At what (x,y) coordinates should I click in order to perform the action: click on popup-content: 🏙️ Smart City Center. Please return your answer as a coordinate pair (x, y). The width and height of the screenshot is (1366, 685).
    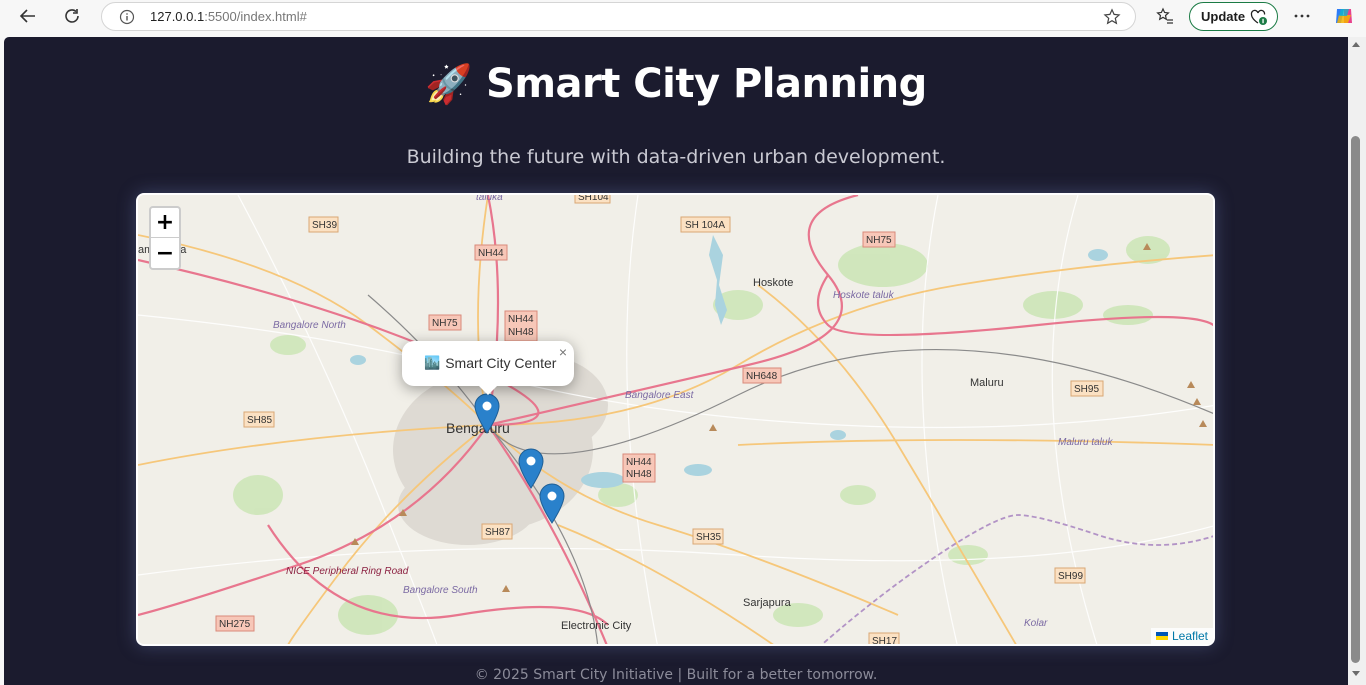
    Looking at the image, I should click on (490, 363).